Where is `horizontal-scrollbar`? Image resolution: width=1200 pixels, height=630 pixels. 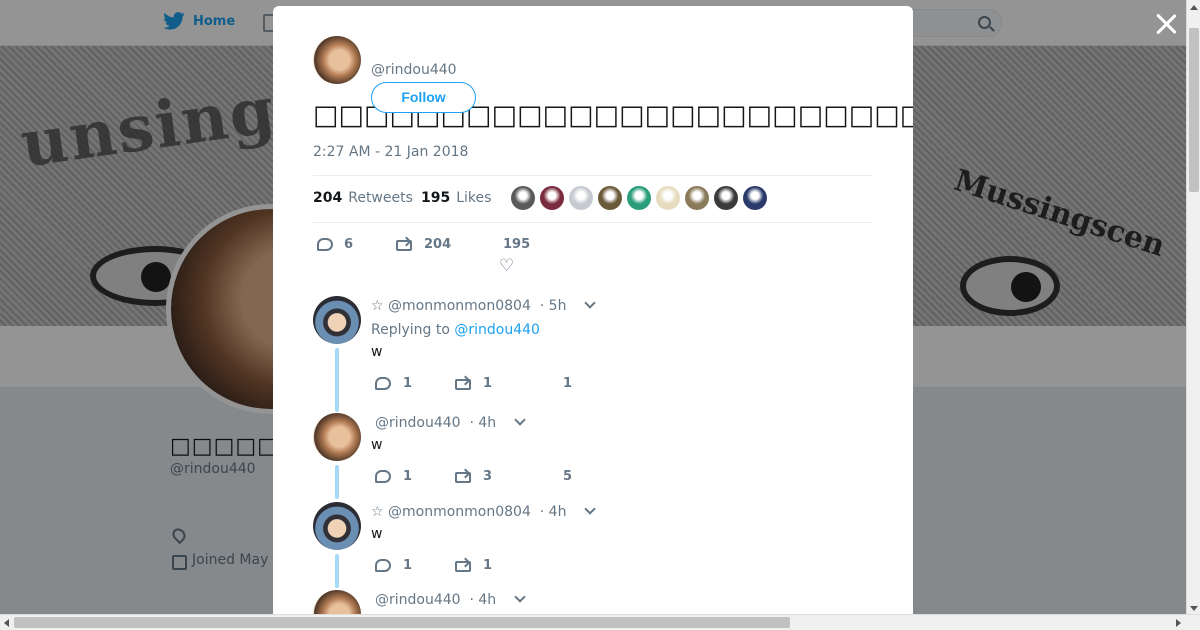 horizontal-scrollbar is located at coordinates (600, 622).